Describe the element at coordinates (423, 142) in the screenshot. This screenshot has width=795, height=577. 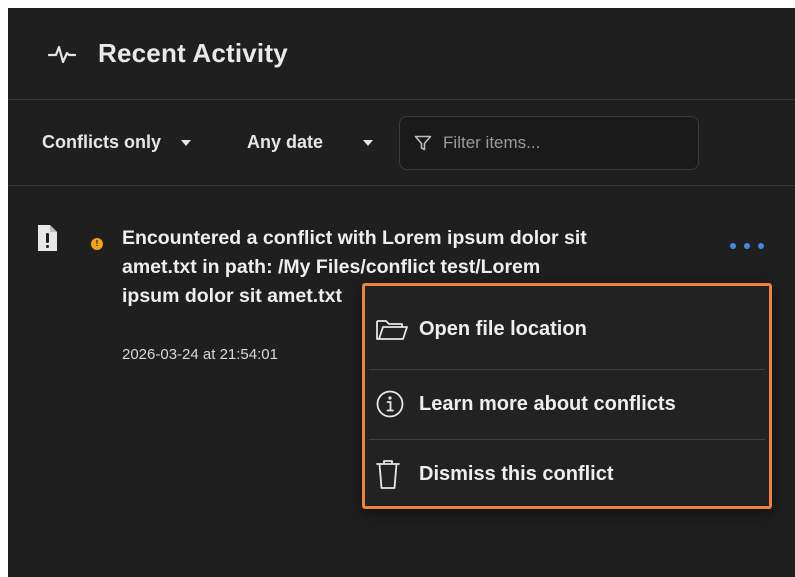
I see `filter-funnel-icon` at that location.